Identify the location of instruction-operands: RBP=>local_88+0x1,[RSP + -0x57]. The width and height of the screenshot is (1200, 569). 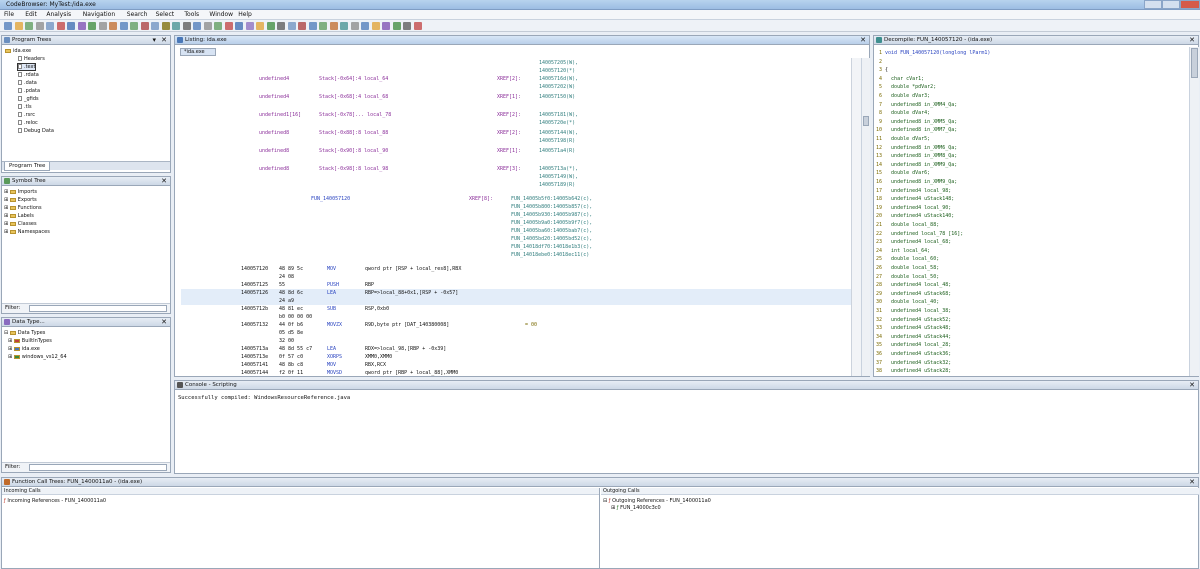
(411, 293).